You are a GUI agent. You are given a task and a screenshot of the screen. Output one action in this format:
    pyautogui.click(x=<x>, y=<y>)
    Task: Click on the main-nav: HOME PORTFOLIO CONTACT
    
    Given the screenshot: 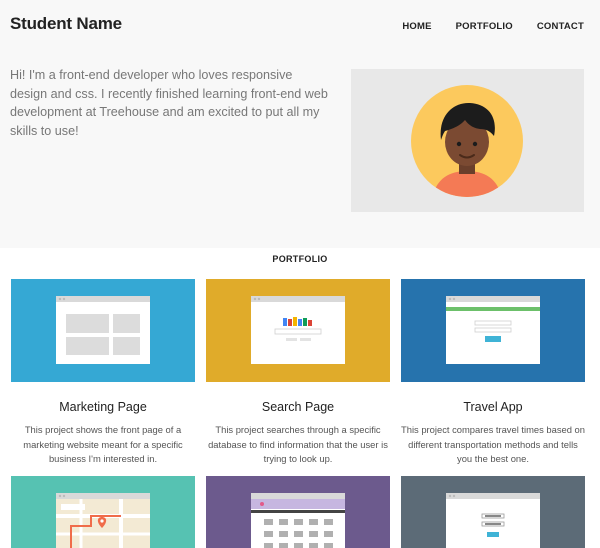 What is the action you would take?
    pyautogui.click(x=493, y=26)
    